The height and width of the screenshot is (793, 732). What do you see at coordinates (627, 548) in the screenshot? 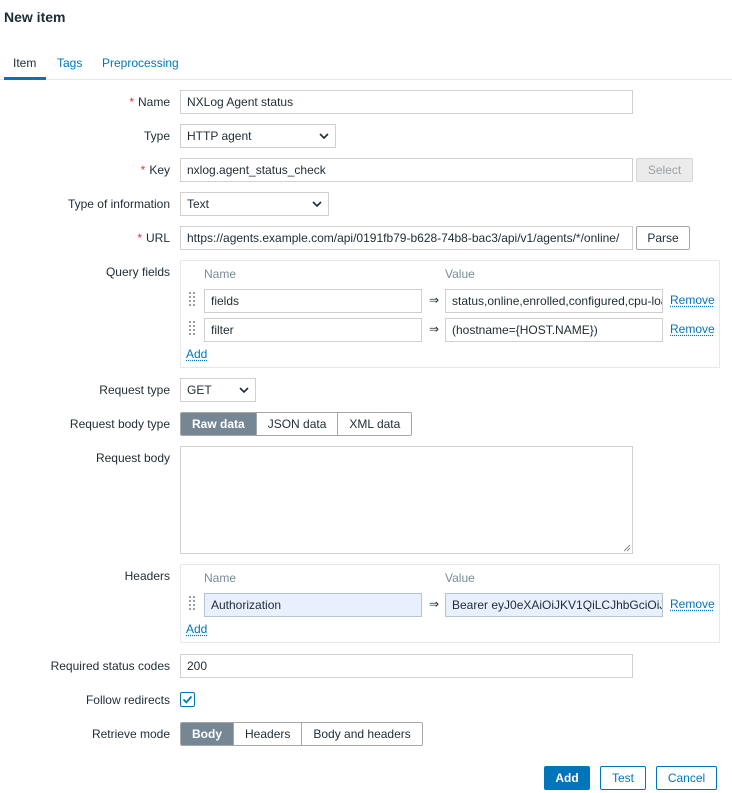
I see `resize-handle-icon` at bounding box center [627, 548].